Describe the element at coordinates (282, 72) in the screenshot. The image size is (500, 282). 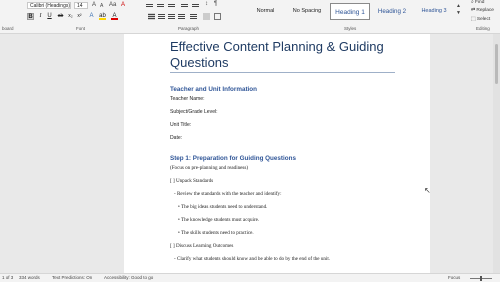
I see `title-underline` at that location.